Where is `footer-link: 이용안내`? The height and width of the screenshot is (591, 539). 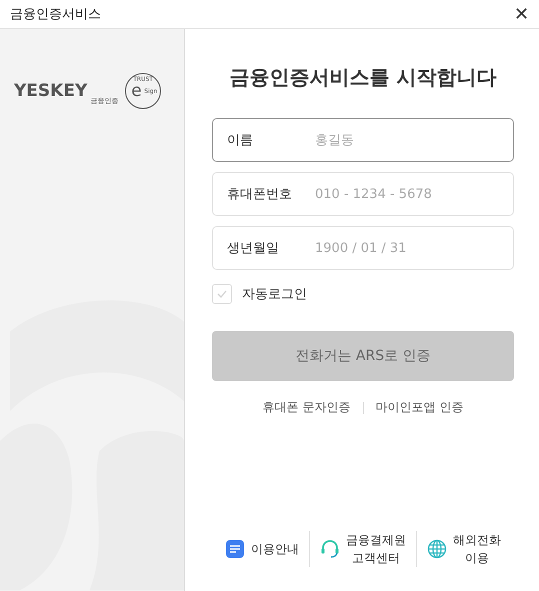
footer-link: 이용안내 is located at coordinates (275, 549).